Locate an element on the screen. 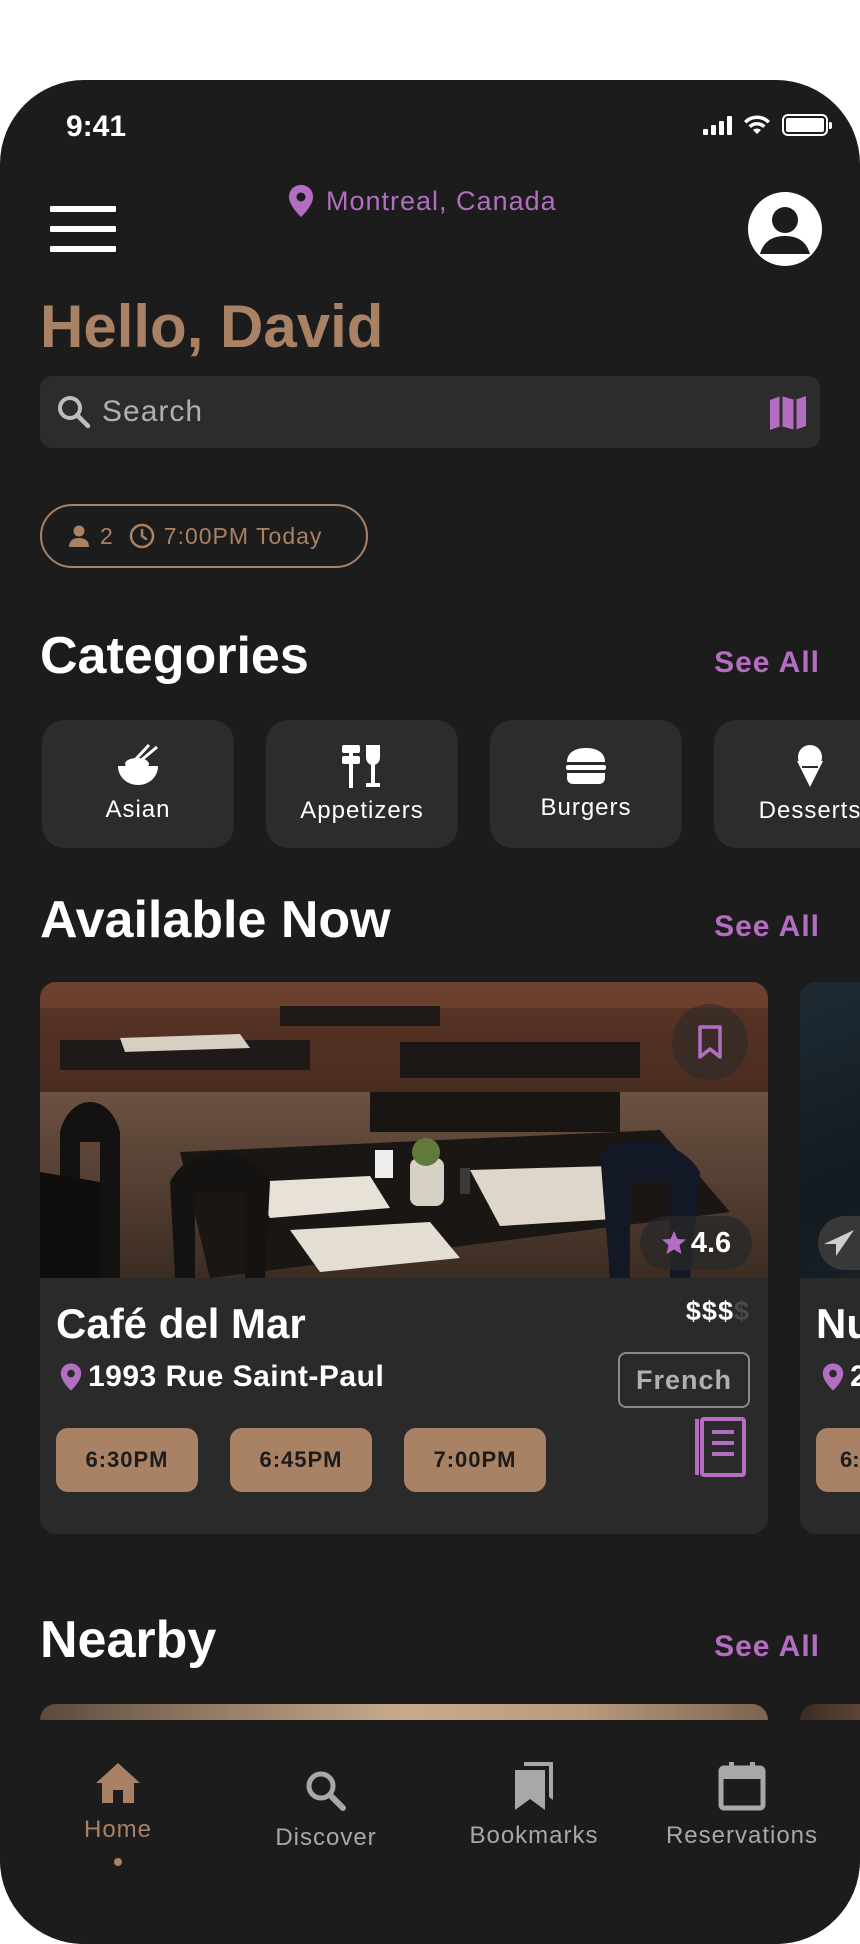 This screenshot has width=860, height=1944. signal-icon is located at coordinates (717, 125).